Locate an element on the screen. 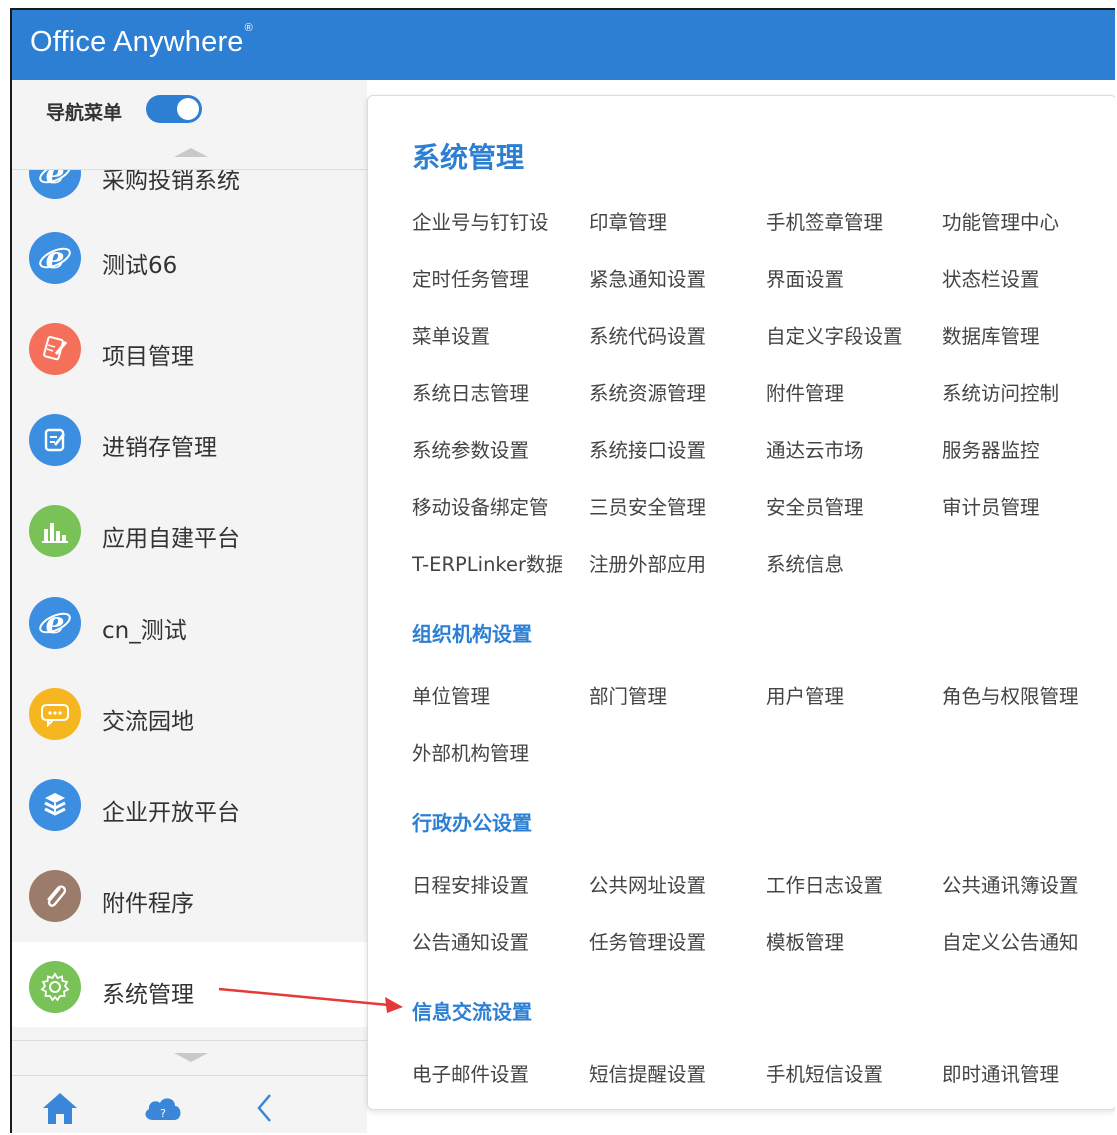 This screenshot has width=1117, height=1135. menu-link: 系统日志管理 is located at coordinates (487, 391).